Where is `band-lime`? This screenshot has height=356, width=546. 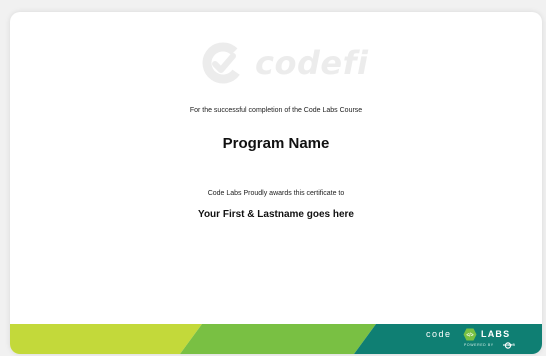 band-lime is located at coordinates (106, 339).